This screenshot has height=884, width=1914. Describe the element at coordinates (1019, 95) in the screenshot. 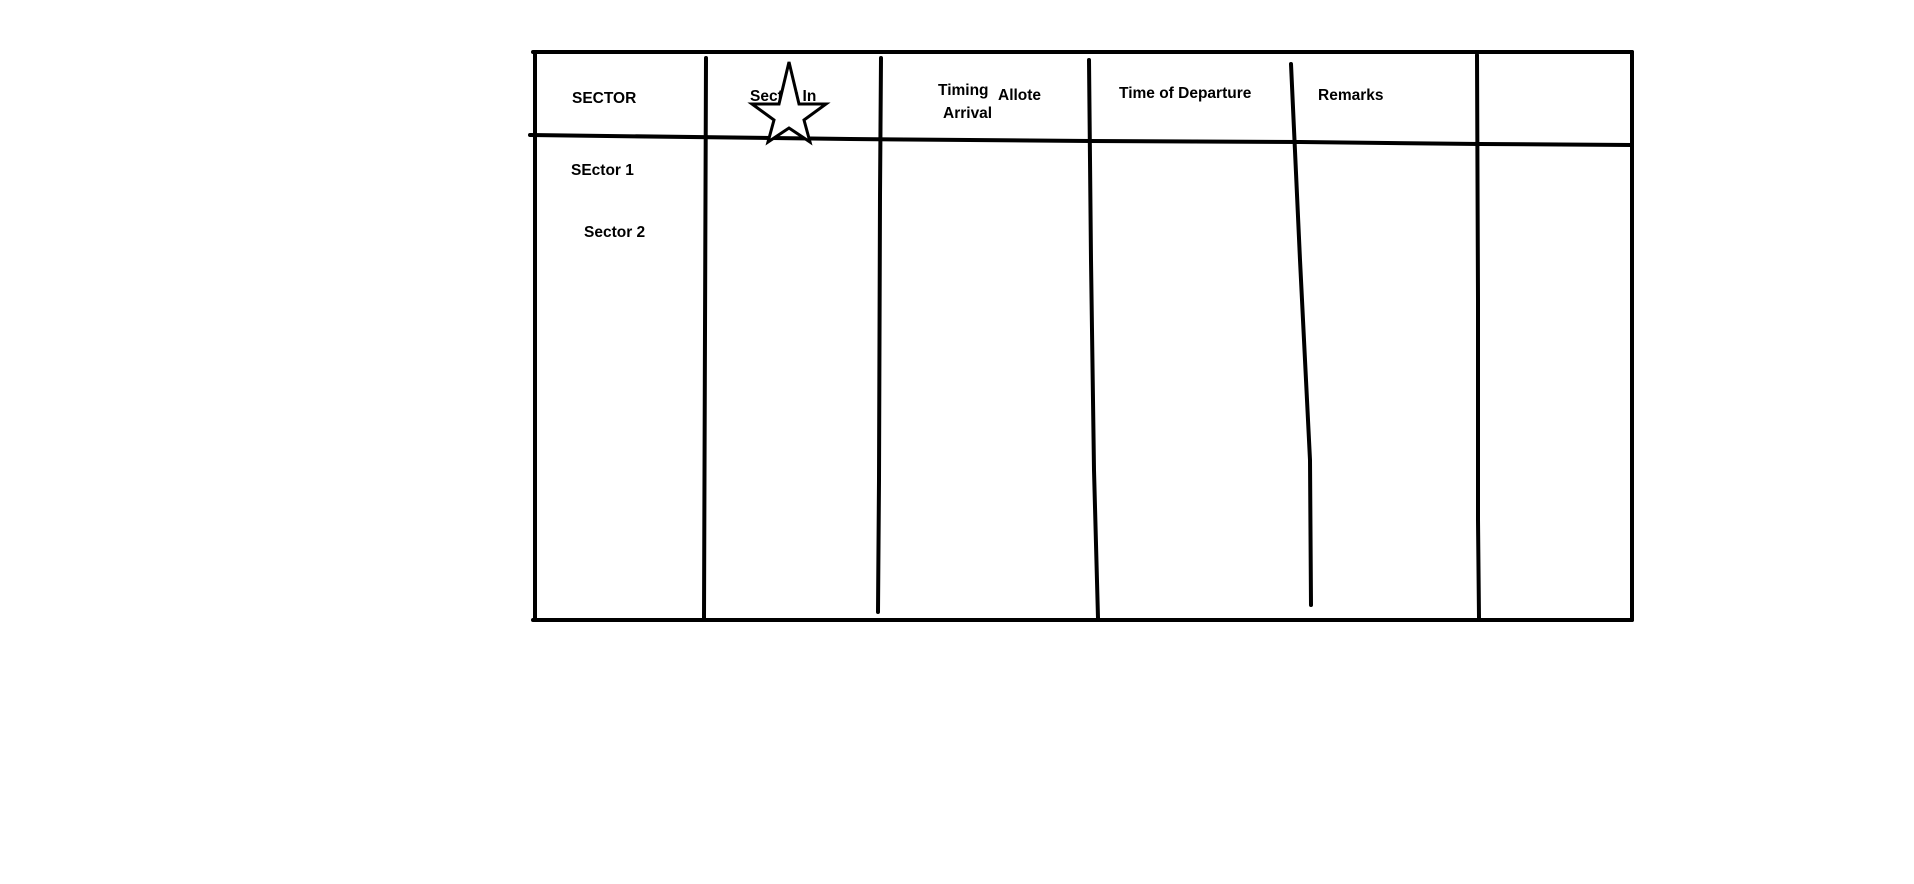

I see `header-allote: Allote` at that location.